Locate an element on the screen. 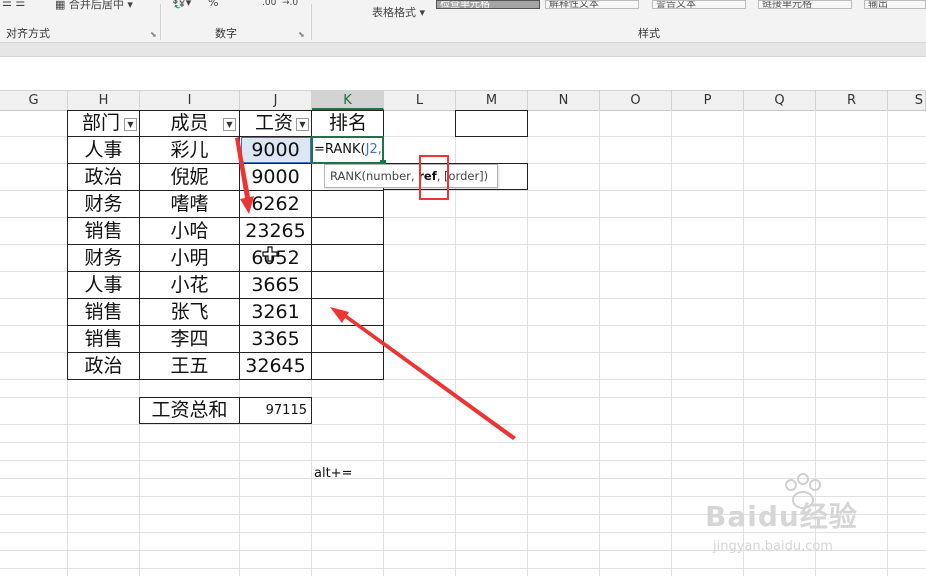 The image size is (926, 576). watermark-brand: Baidu经验 is located at coordinates (781, 516).